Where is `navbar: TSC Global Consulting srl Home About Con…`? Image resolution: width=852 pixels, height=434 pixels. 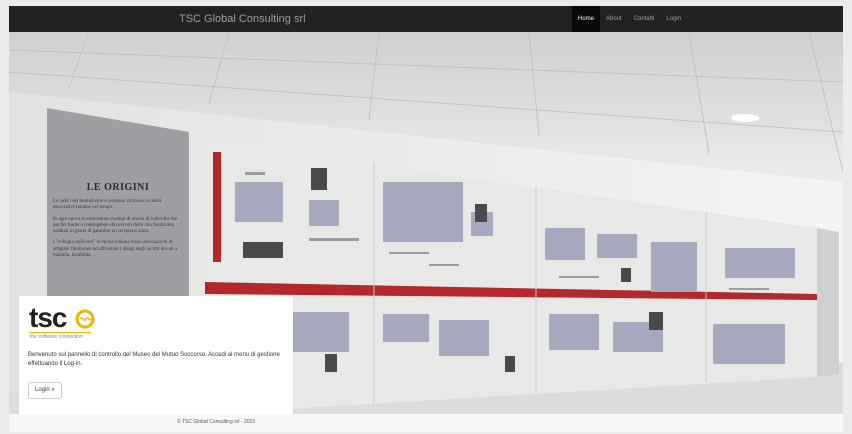
navbar: TSC Global Consulting srl Home About Con… is located at coordinates (426, 19).